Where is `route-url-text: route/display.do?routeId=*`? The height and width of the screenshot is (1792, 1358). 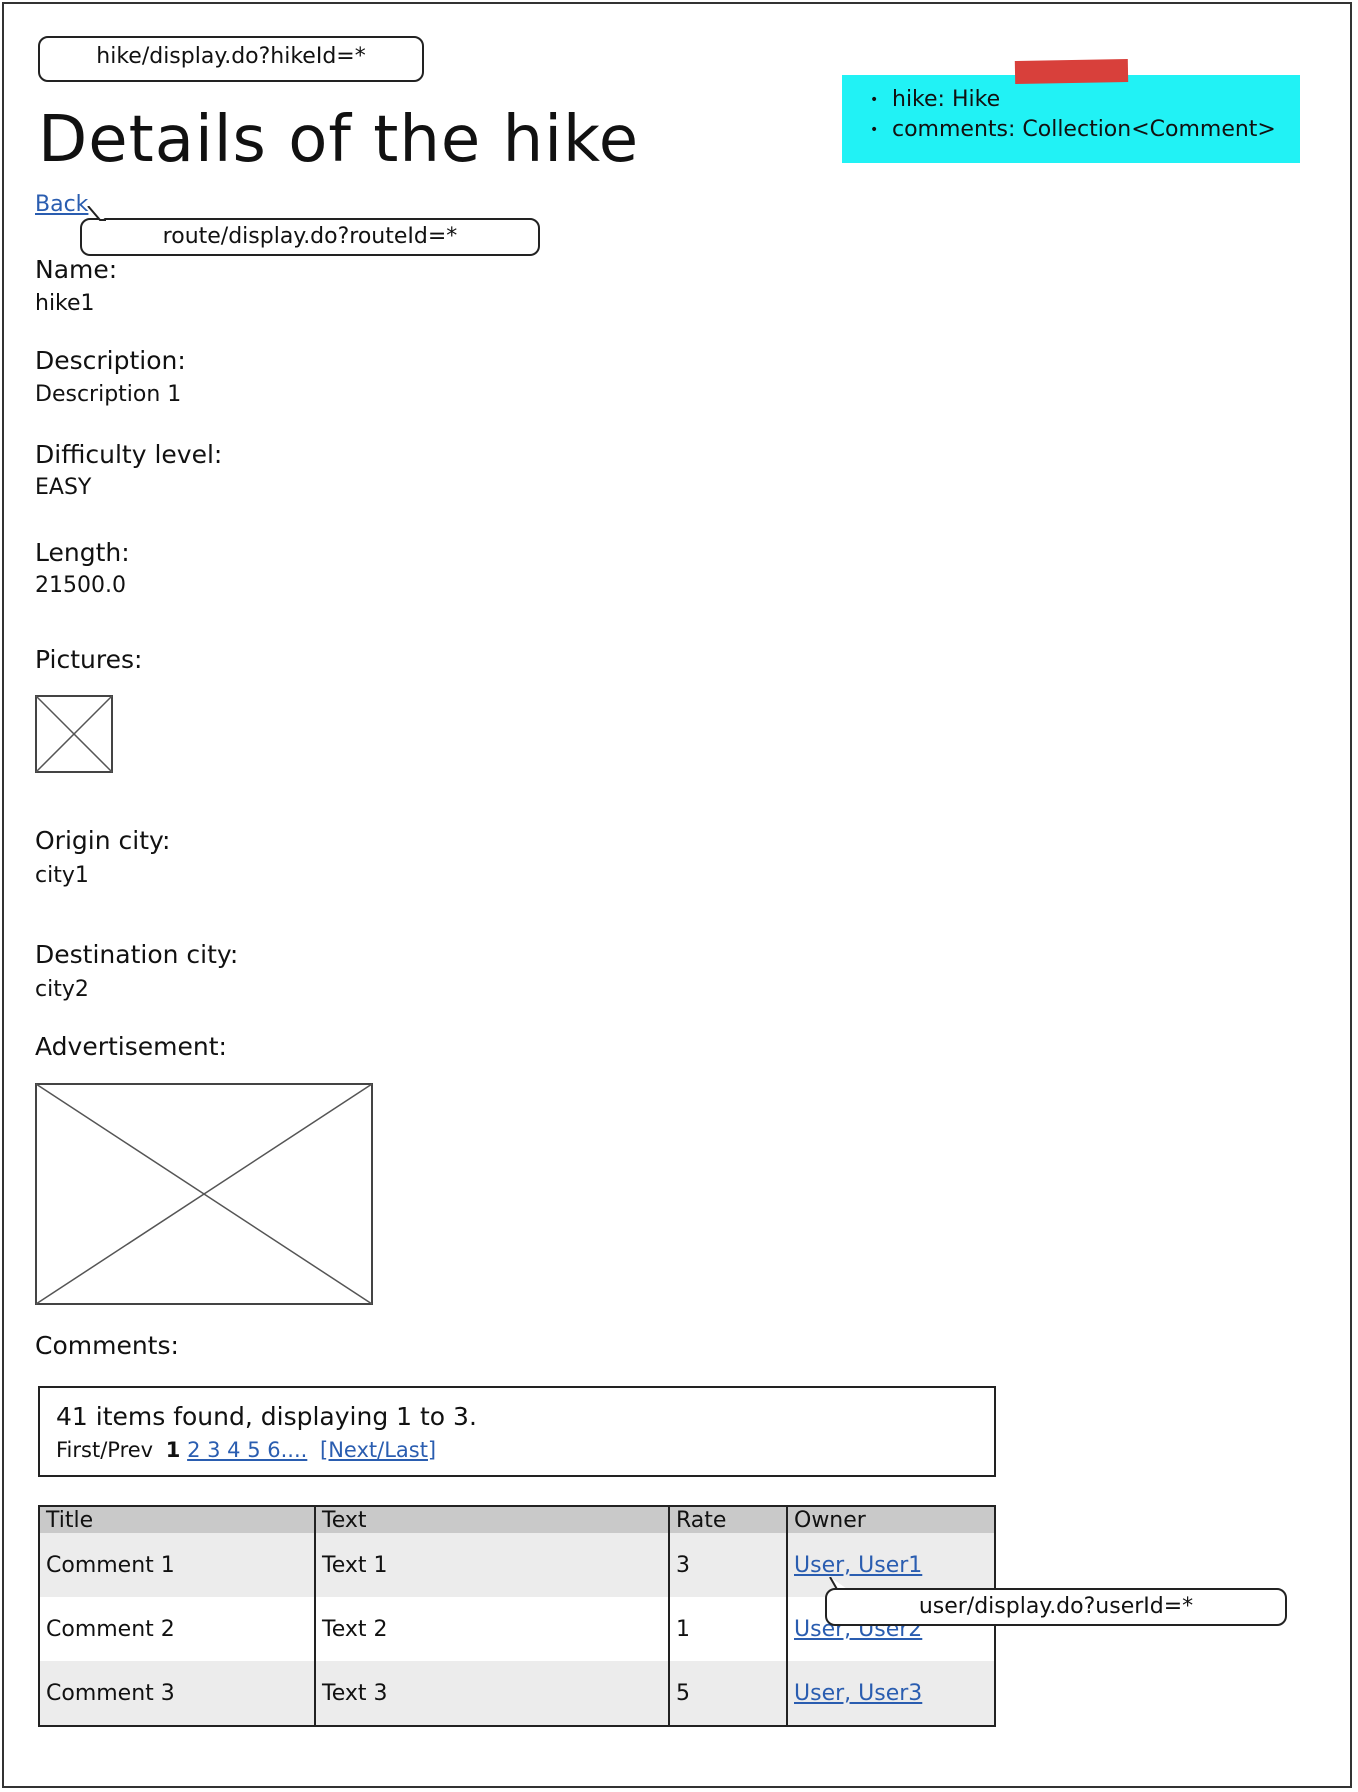 route-url-text: route/display.do?routeId=* is located at coordinates (310, 236).